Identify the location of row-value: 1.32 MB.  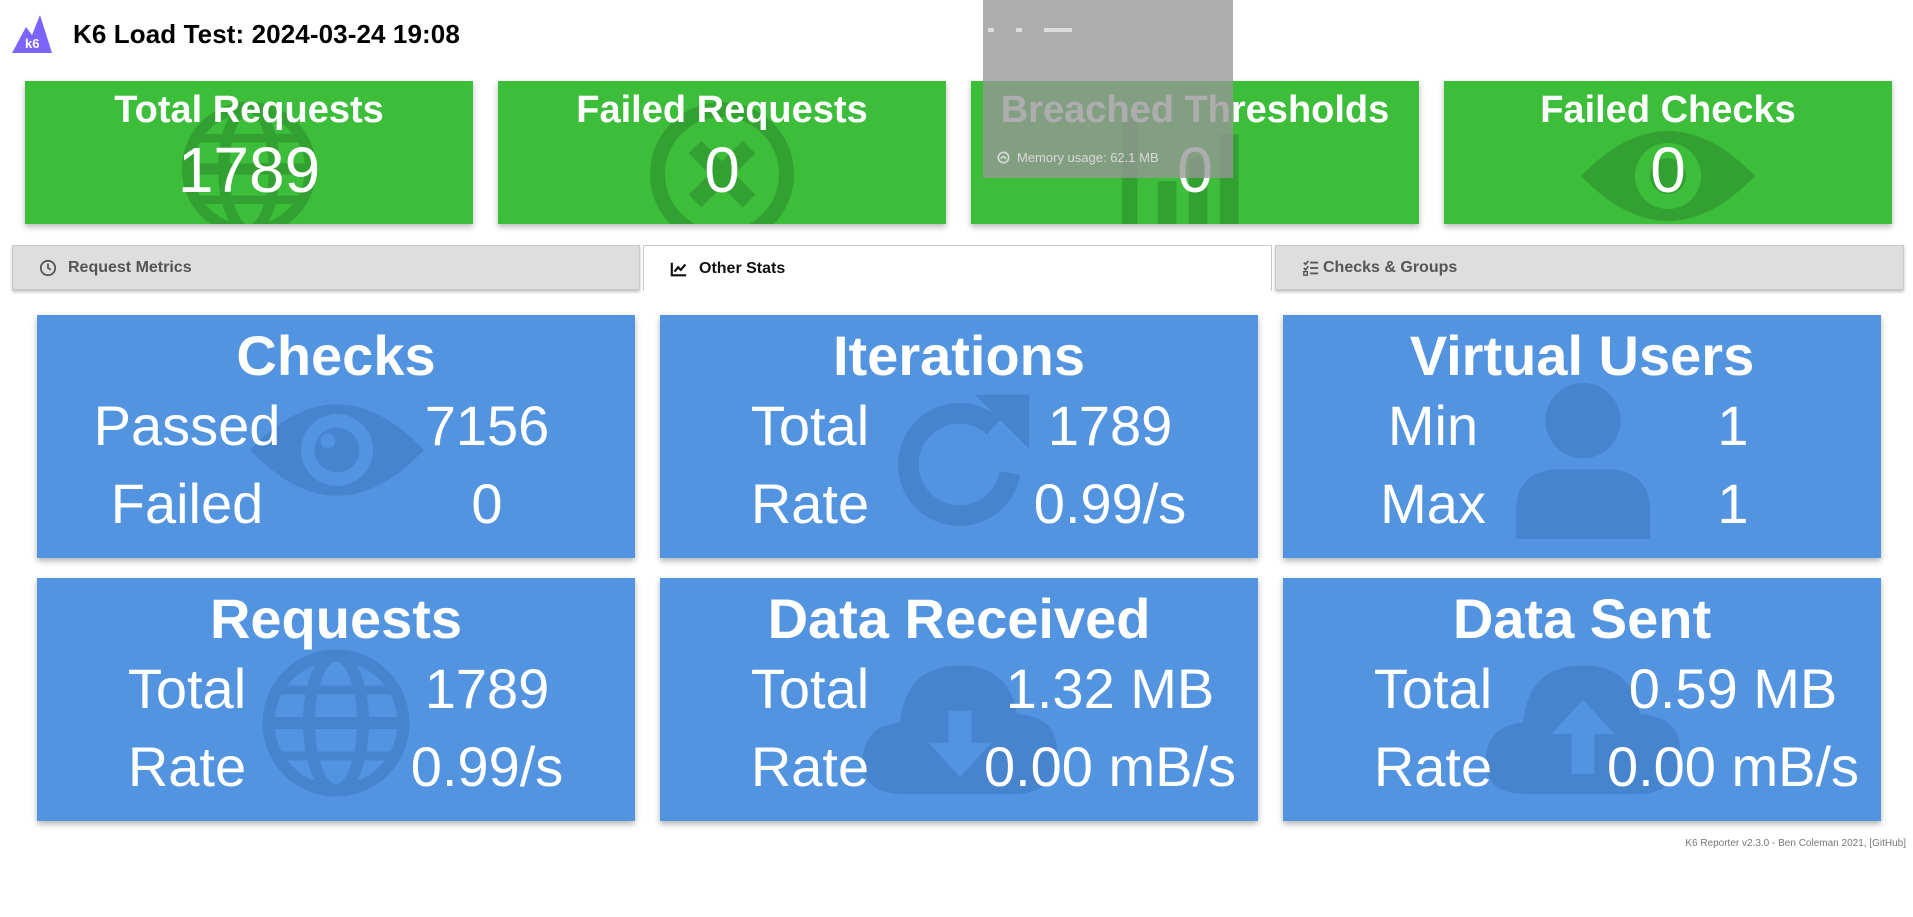
(1110, 688).